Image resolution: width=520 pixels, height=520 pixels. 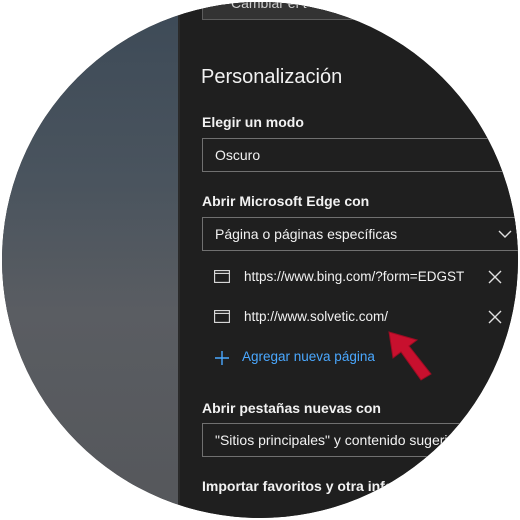 I want to click on mode-label: Elegir un modo, so click(x=253, y=122).